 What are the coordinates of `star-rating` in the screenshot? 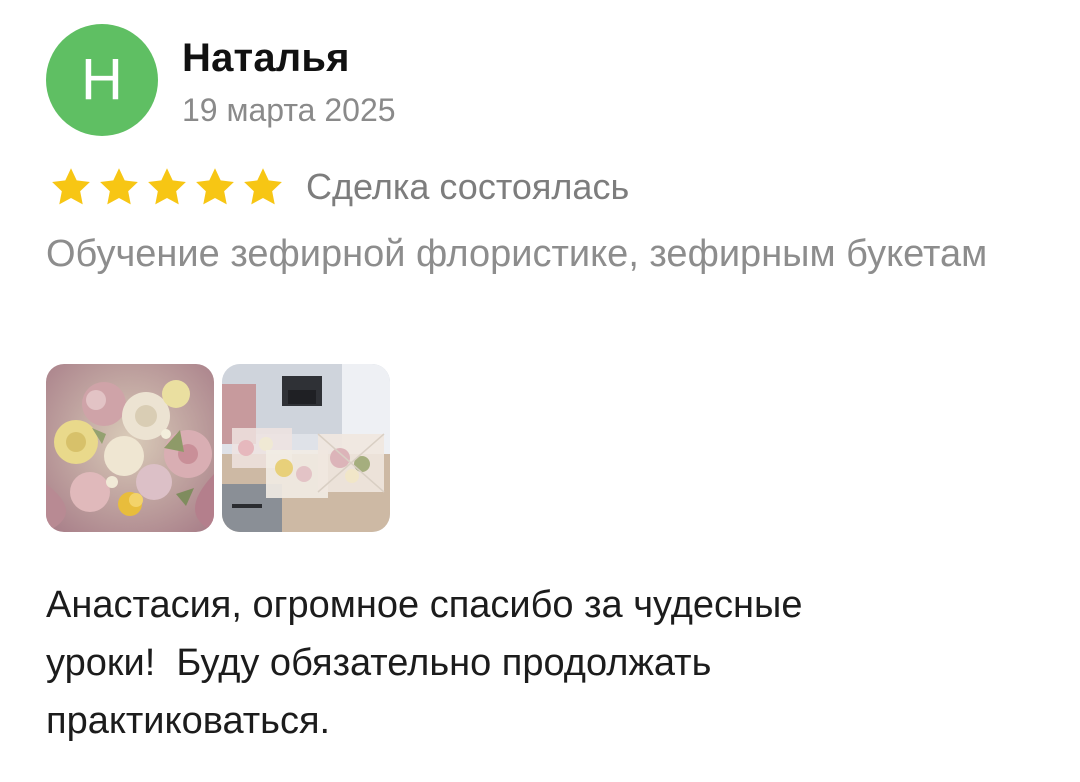 It's located at (167, 187).